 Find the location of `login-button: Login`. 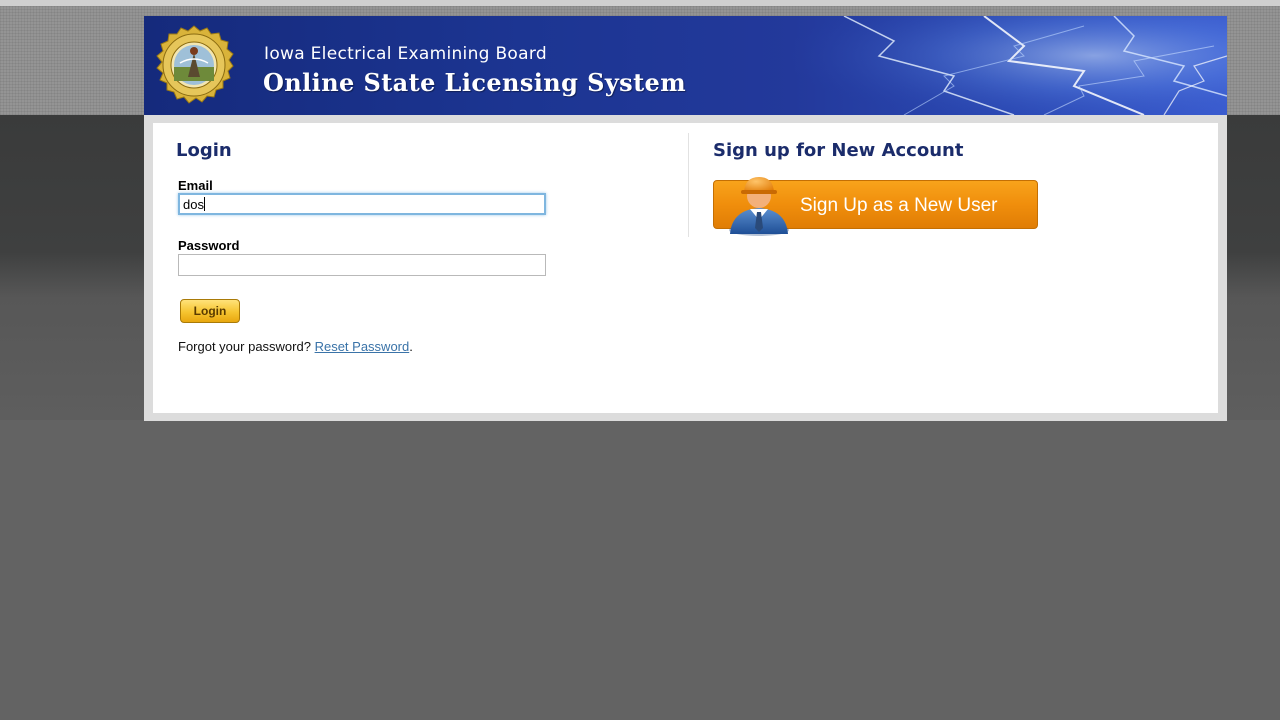

login-button: Login is located at coordinates (210, 311).